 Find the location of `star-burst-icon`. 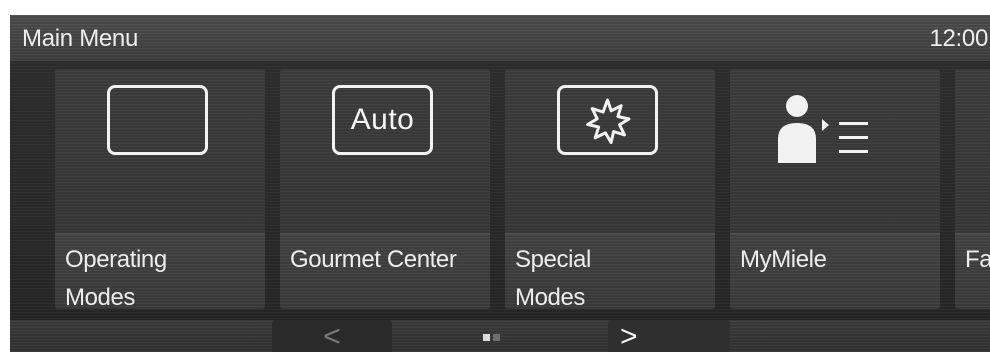

star-burst-icon is located at coordinates (608, 121).